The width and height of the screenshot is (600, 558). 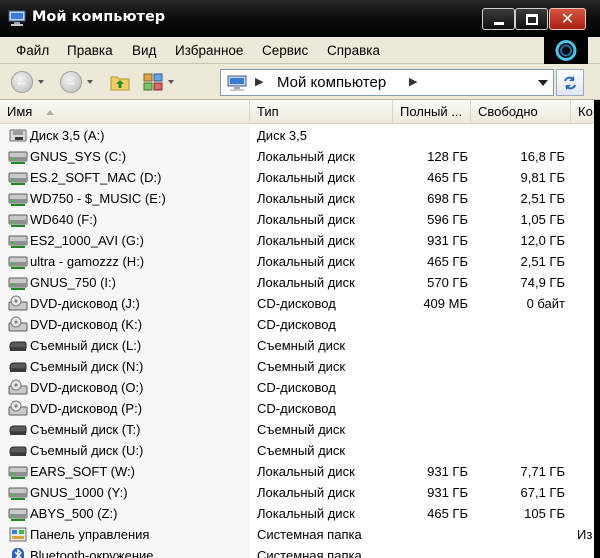 I want to click on back-history-dropdown, so click(x=41, y=82).